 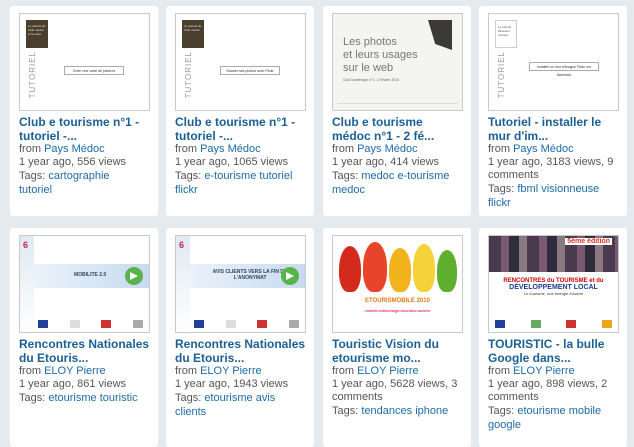 What do you see at coordinates (588, 241) in the screenshot?
I see `thumb-edition: 5ème édition` at bounding box center [588, 241].